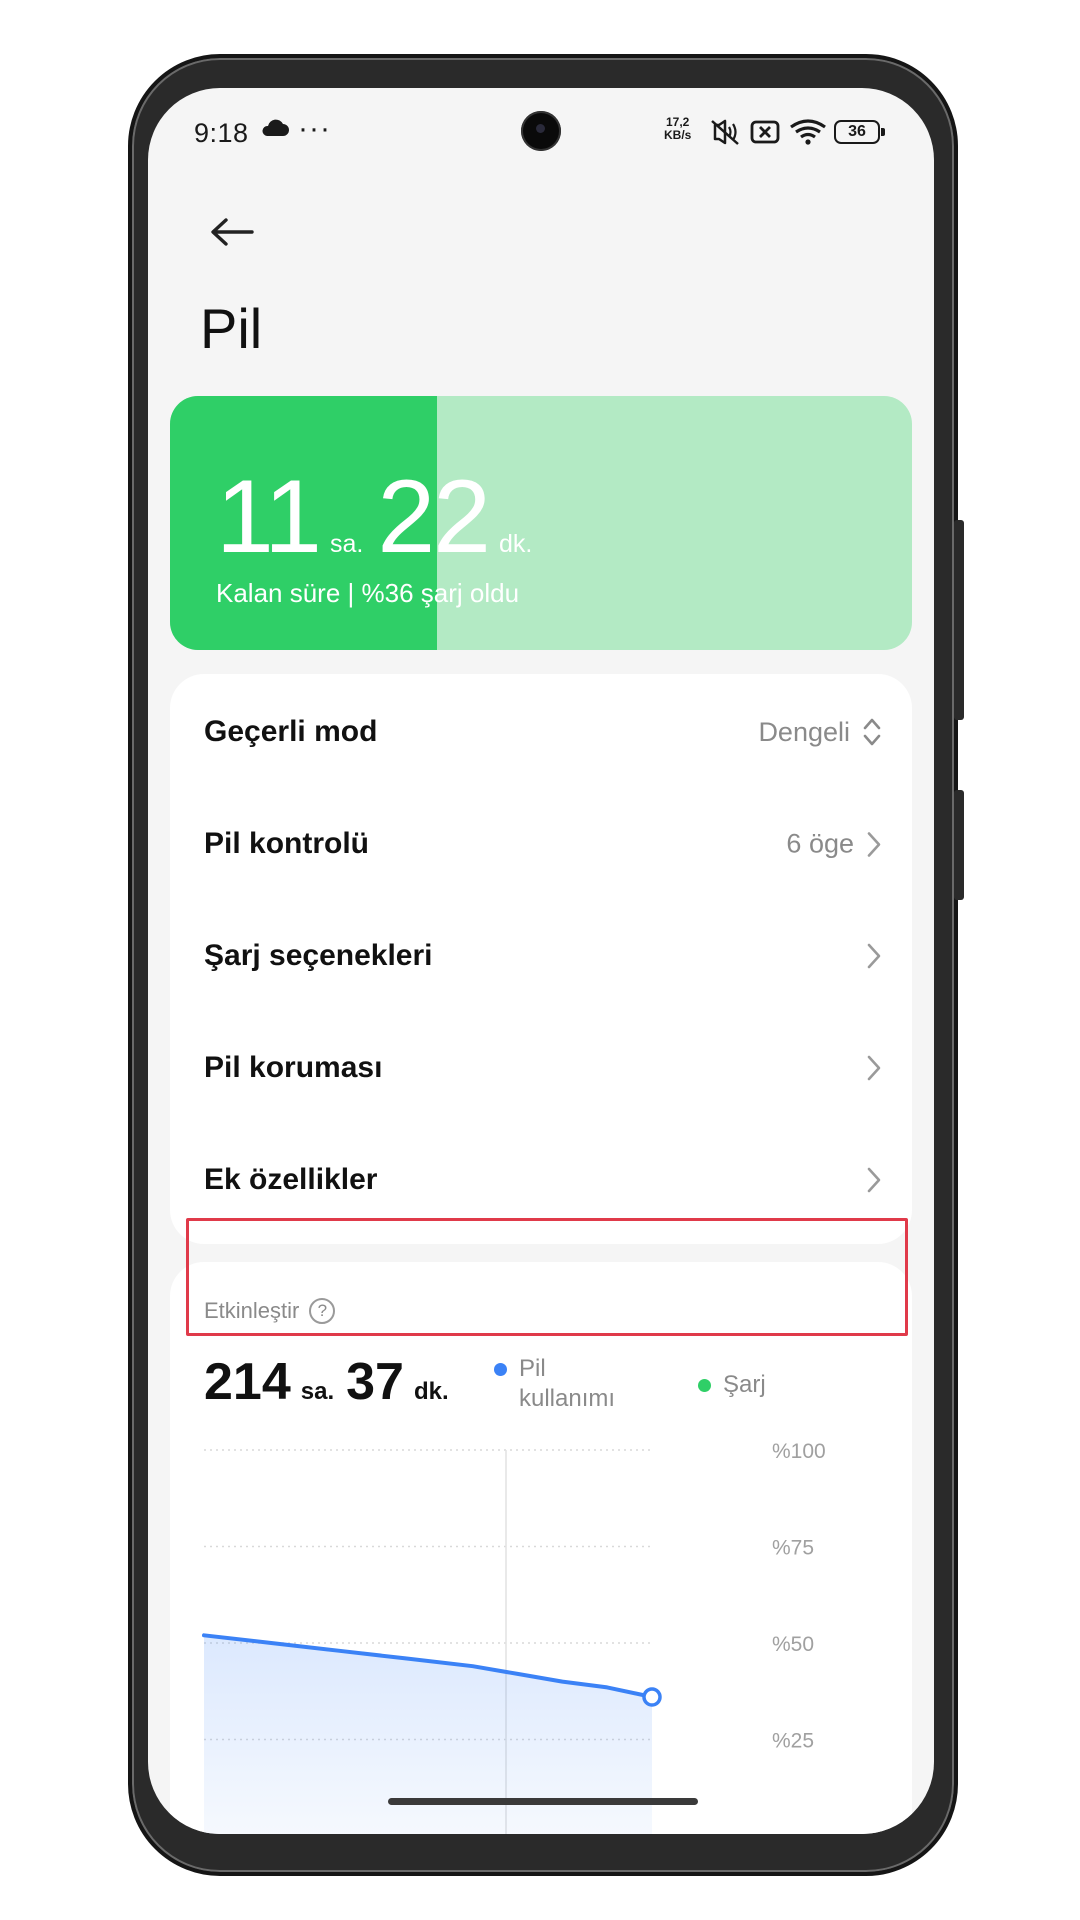  Describe the element at coordinates (799, 1451) in the screenshot. I see `y-tick-label: %100` at that location.